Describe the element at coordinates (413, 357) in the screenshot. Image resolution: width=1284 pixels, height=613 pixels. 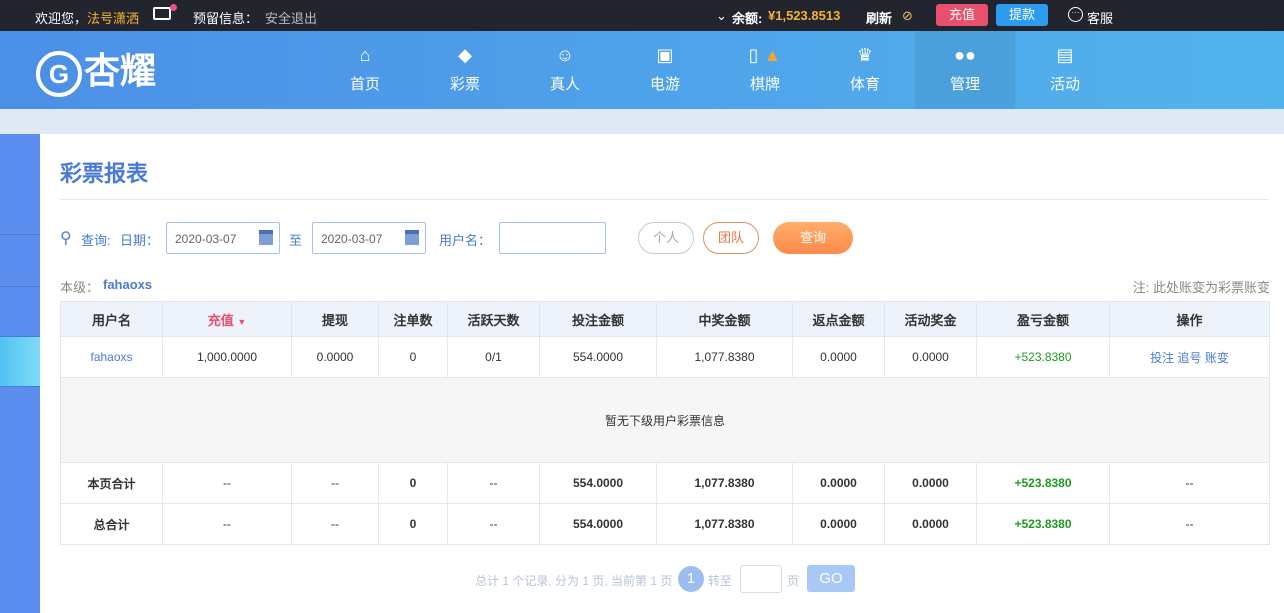
I see `cell-orders: 0` at that location.